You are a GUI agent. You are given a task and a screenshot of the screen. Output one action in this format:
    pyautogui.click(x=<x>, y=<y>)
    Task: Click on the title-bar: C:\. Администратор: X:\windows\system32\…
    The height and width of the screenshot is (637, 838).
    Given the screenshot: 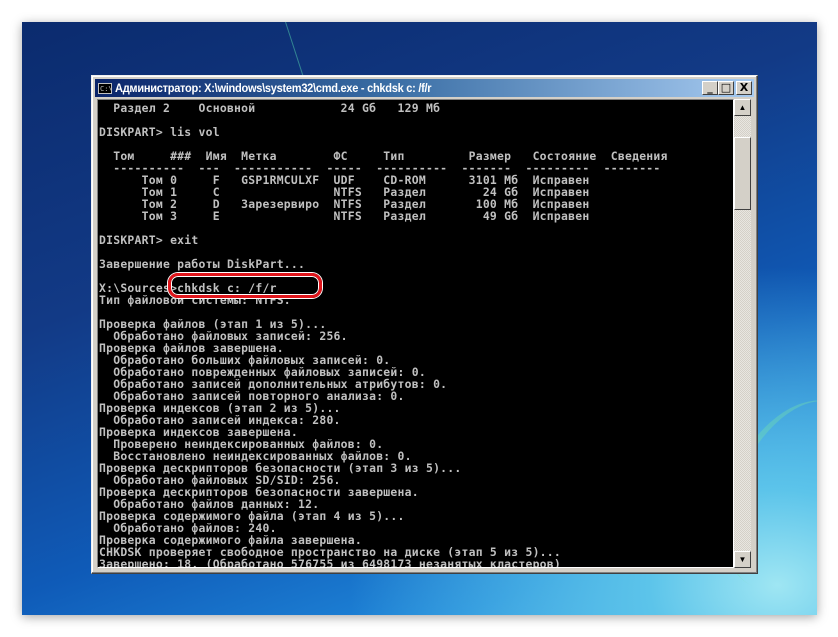 What is the action you would take?
    pyautogui.click(x=424, y=88)
    